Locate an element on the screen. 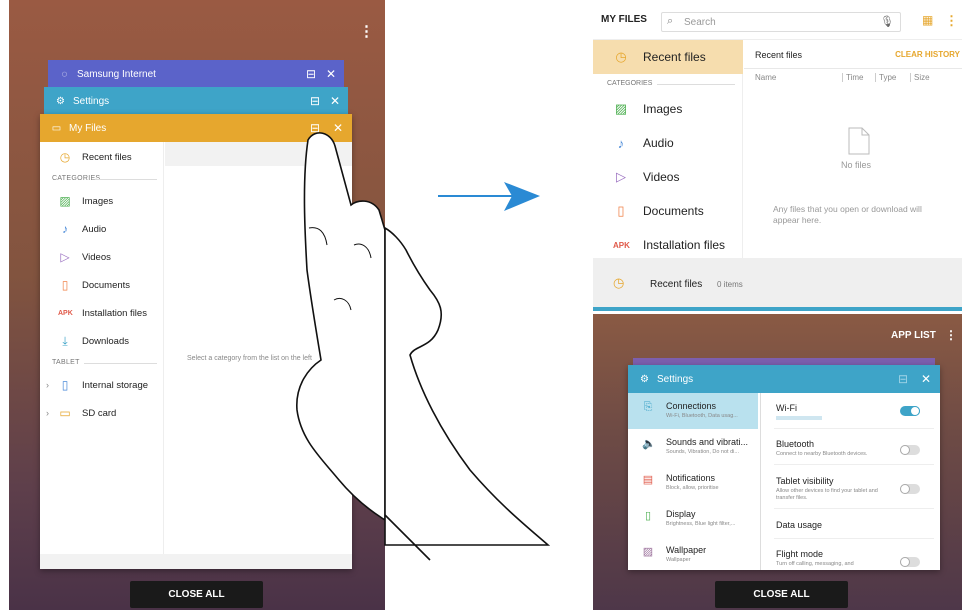  sidebar-item-label: Videos is located at coordinates (661, 177).